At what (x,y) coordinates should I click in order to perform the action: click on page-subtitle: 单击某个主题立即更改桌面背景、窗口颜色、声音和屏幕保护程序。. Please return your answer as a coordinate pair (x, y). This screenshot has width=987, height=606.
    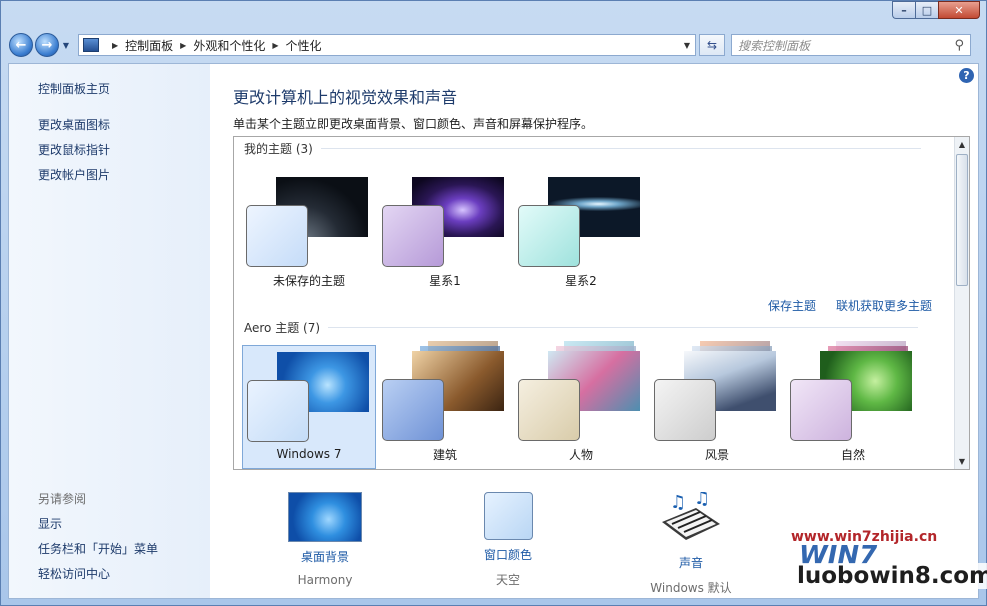
    Looking at the image, I should click on (413, 124).